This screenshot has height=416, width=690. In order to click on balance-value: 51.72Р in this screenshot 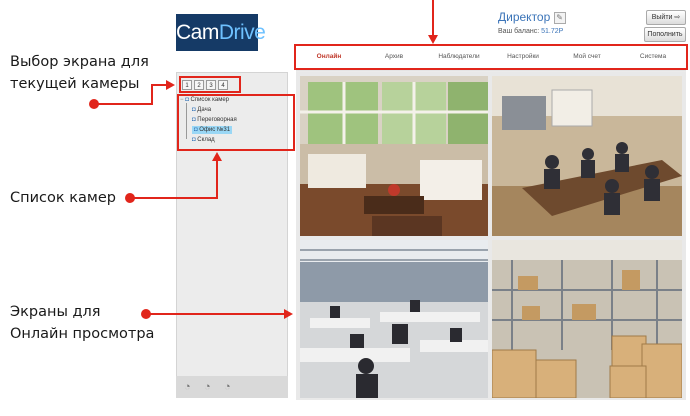, I will do `click(552, 31)`.